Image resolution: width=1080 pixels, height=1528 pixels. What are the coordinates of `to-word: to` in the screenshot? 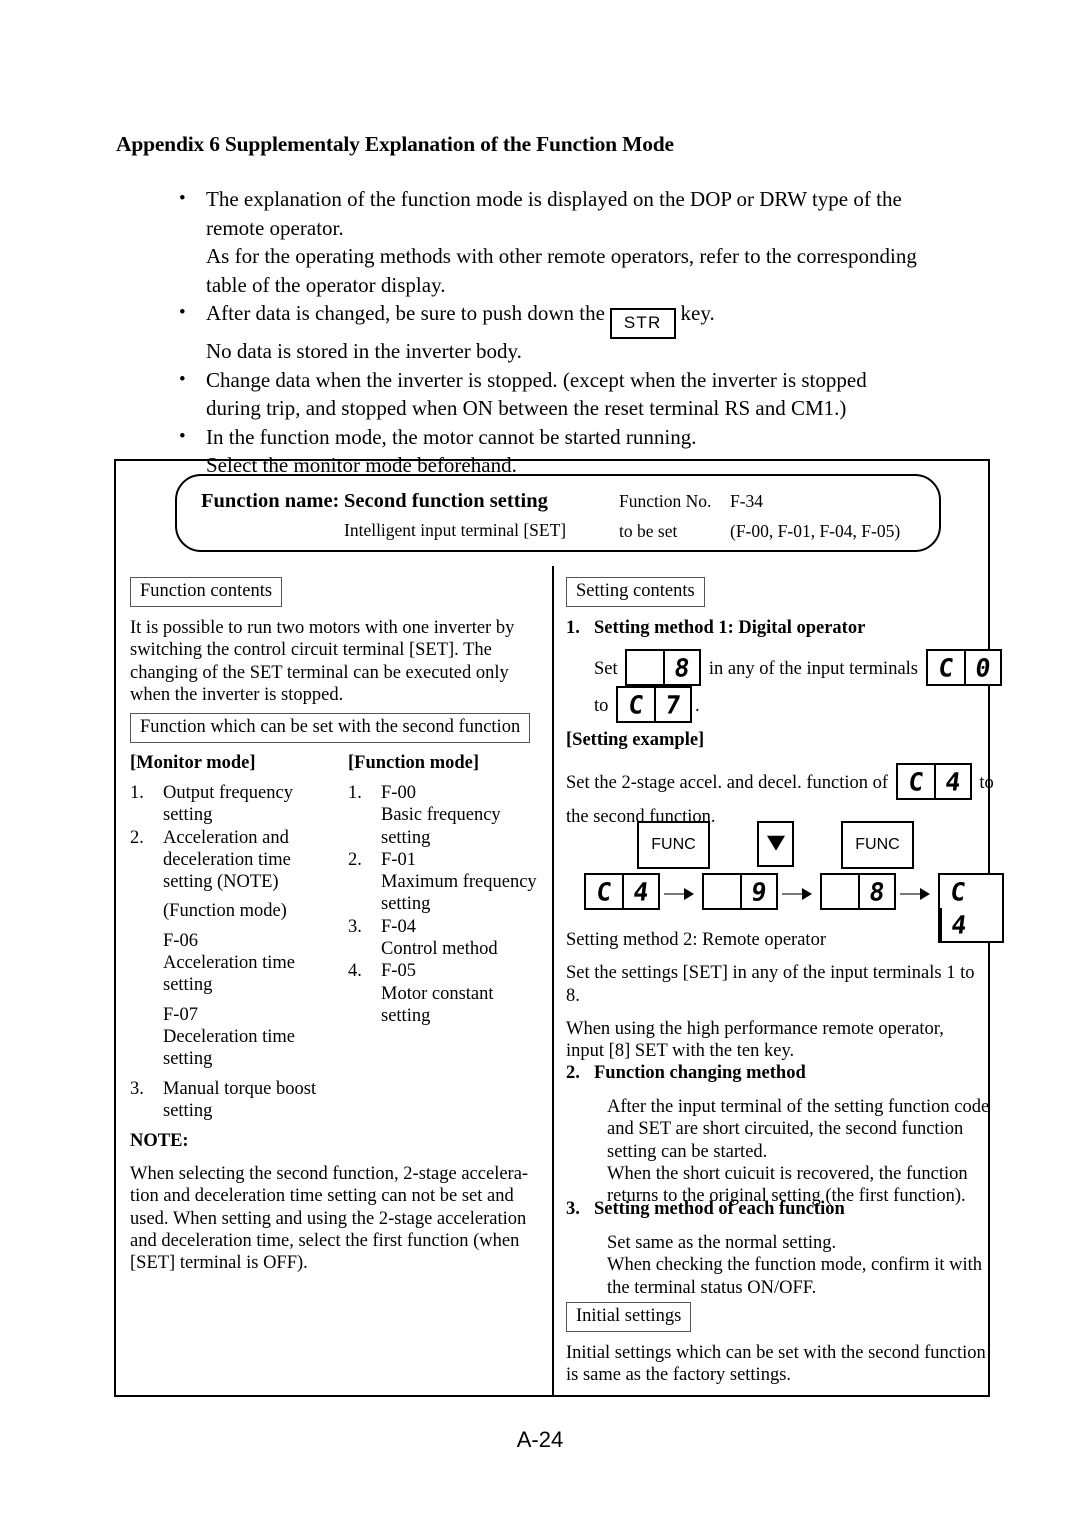 It's located at (601, 705).